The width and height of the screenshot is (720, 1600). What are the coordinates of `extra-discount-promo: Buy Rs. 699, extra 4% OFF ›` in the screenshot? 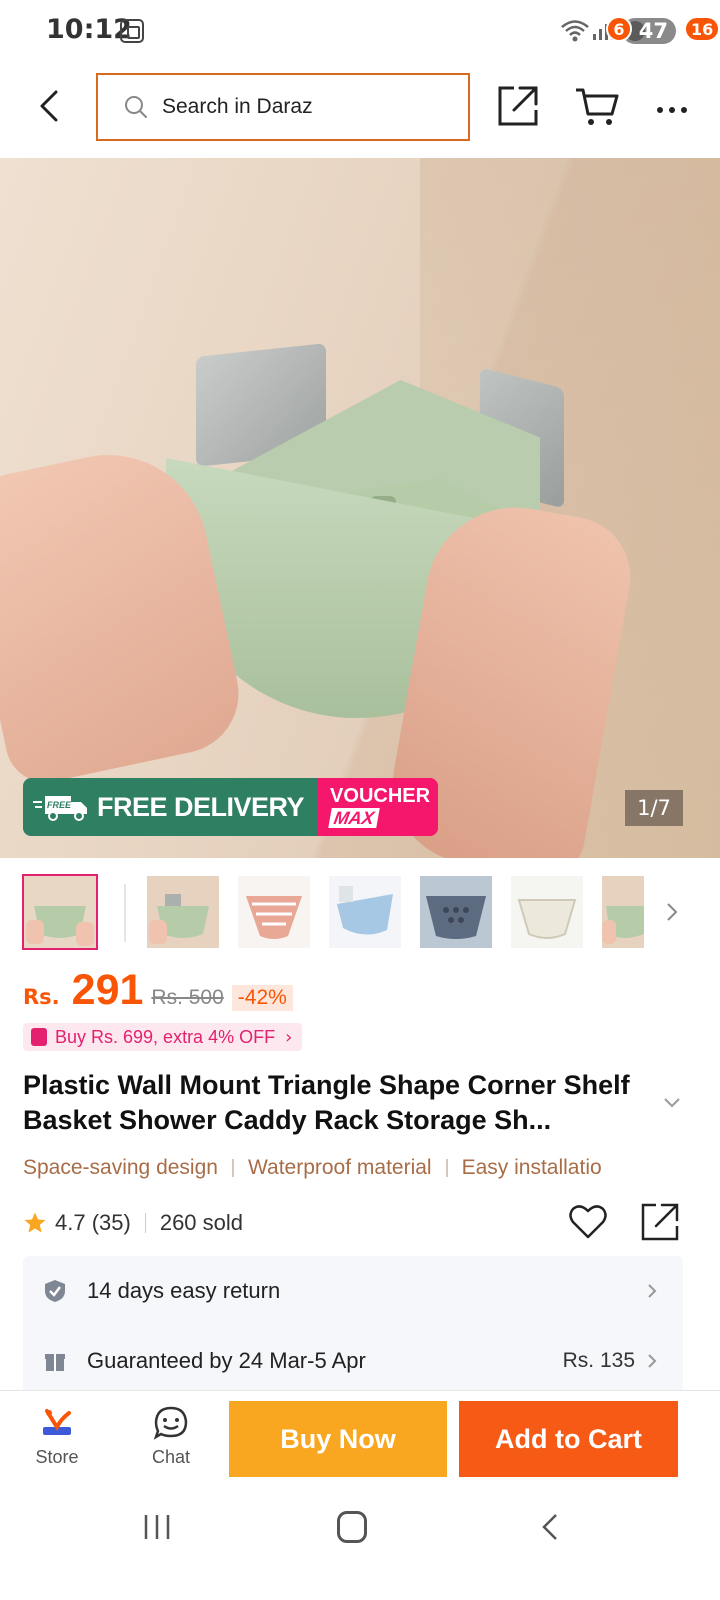 It's located at (163, 1037).